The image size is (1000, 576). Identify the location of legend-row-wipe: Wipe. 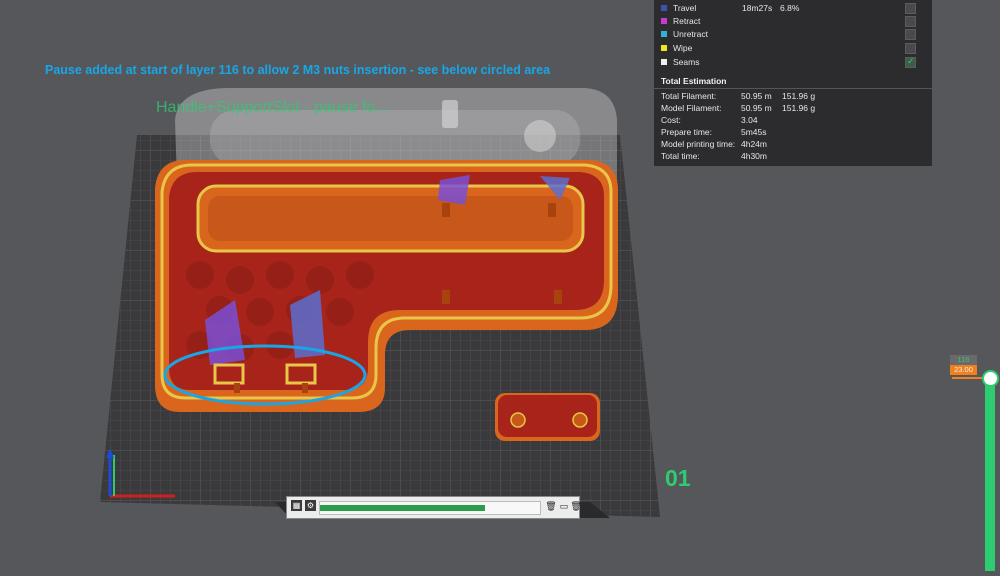
(793, 49).